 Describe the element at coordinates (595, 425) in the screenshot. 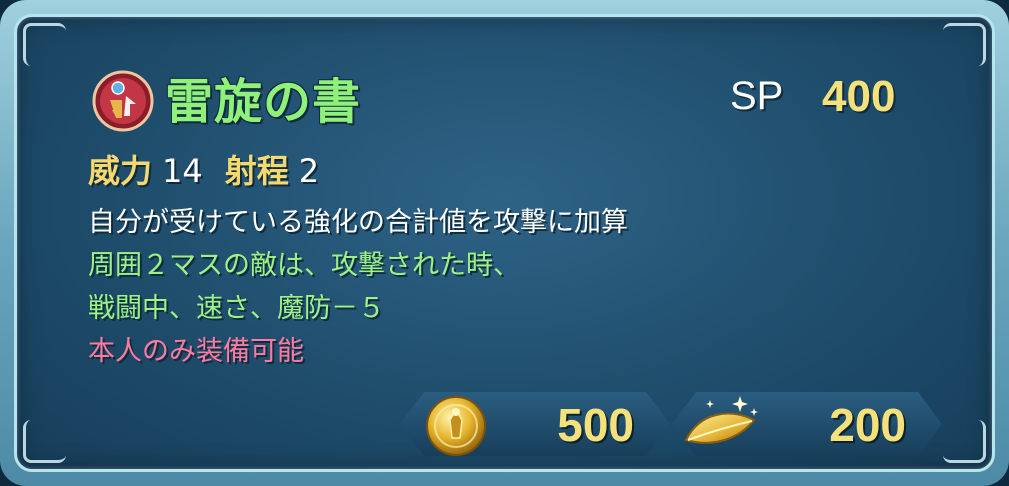

I see `coin-cost-value: 500` at that location.